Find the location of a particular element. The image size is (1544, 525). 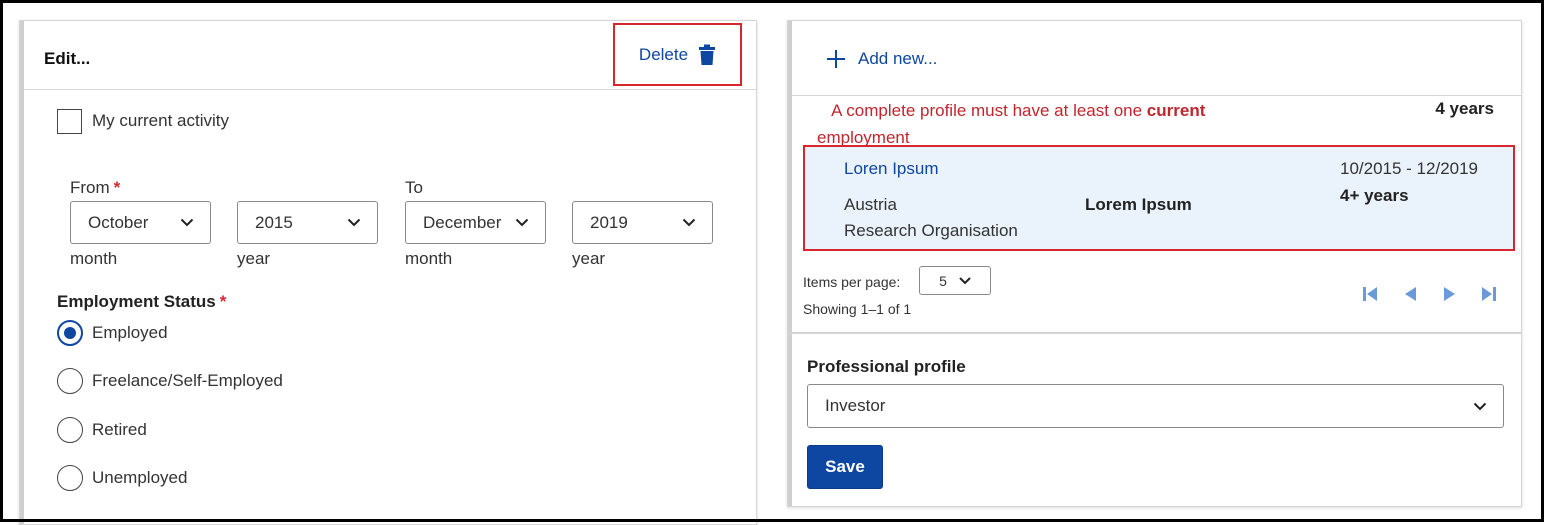

from-year-caption: year is located at coordinates (254, 258).